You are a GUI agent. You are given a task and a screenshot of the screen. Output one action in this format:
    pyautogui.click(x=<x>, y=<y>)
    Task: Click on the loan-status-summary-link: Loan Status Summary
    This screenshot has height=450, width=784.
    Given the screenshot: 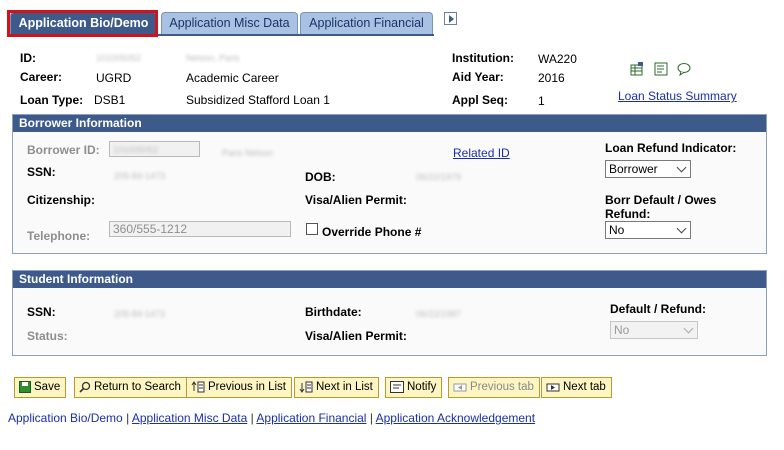 What is the action you would take?
    pyautogui.click(x=677, y=96)
    